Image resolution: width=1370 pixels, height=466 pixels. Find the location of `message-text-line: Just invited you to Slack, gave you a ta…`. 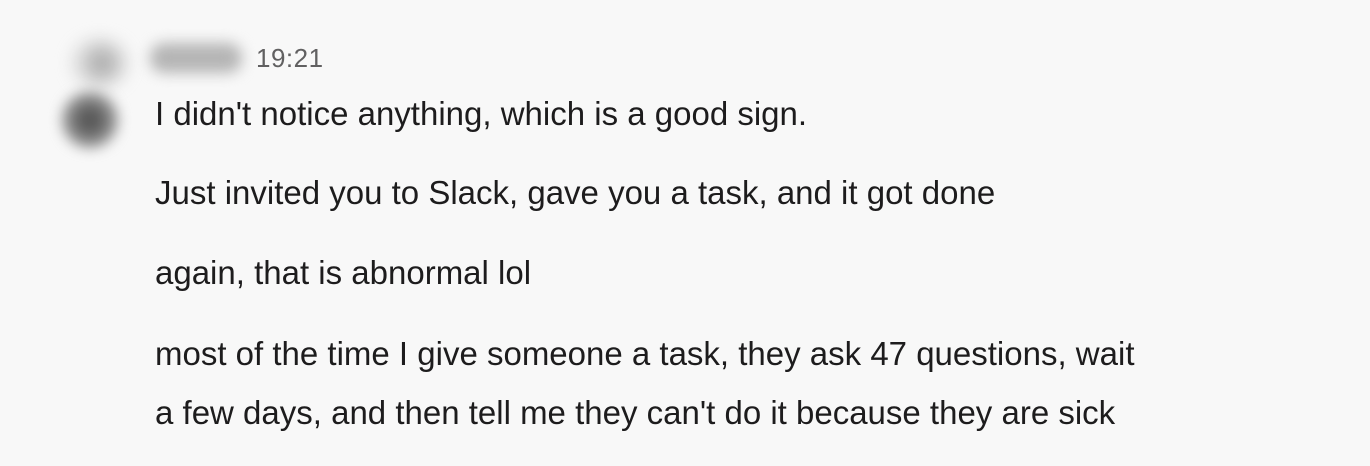

message-text-line: Just invited you to Slack, gave you a ta… is located at coordinates (575, 192).